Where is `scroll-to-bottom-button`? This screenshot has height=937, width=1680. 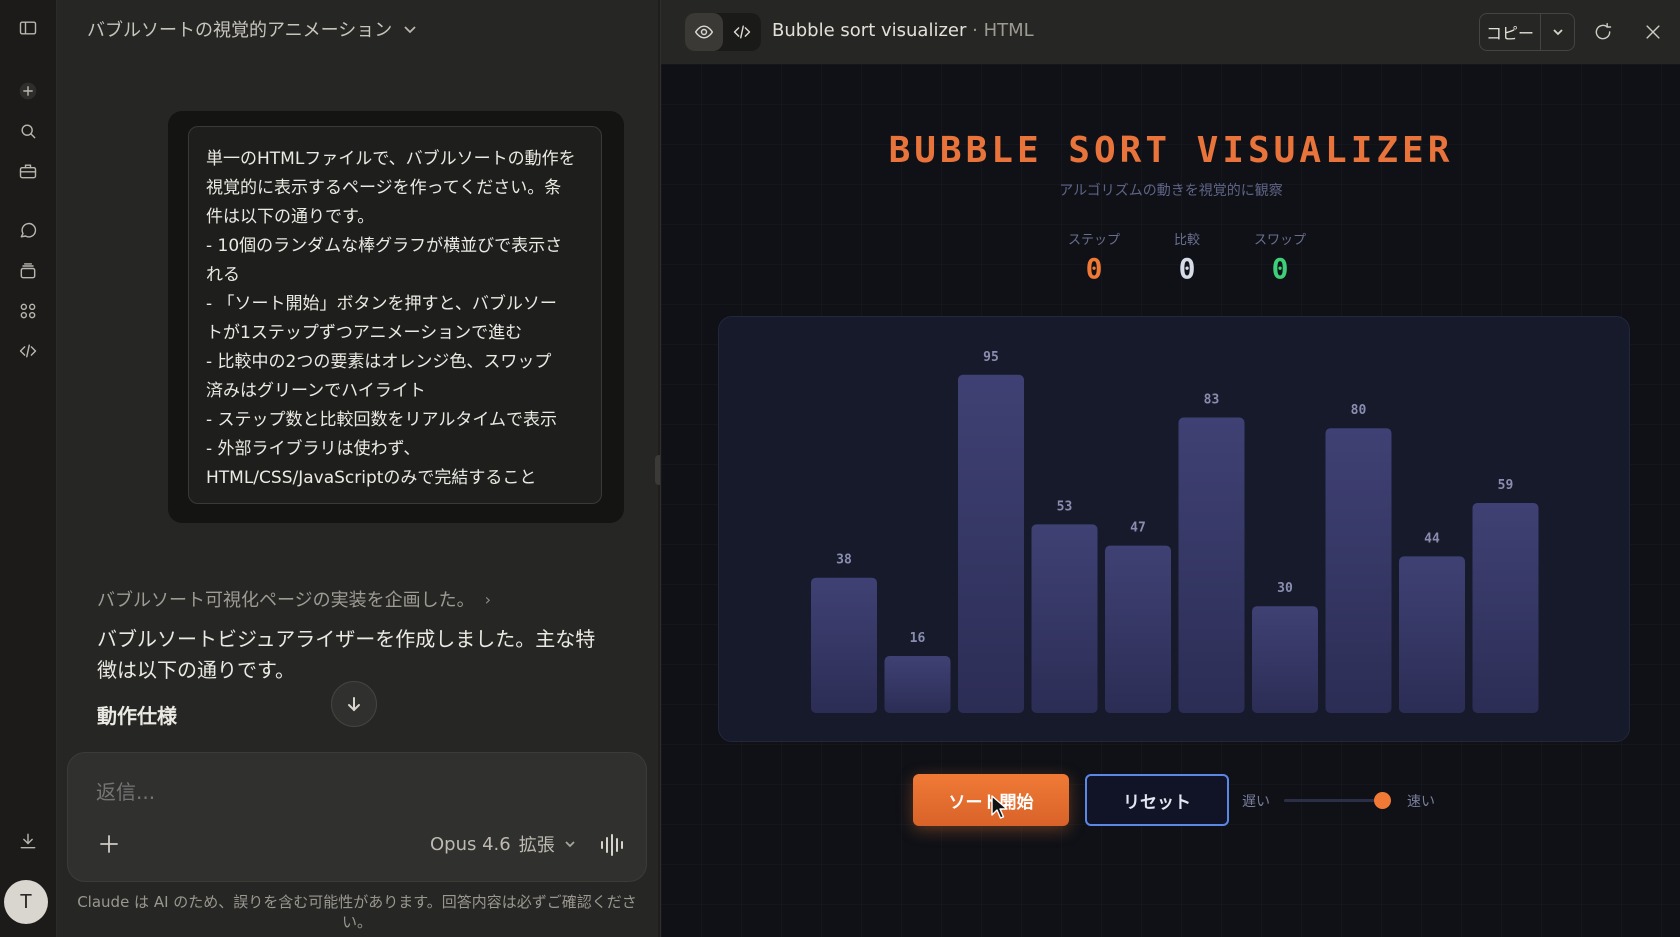 scroll-to-bottom-button is located at coordinates (354, 704).